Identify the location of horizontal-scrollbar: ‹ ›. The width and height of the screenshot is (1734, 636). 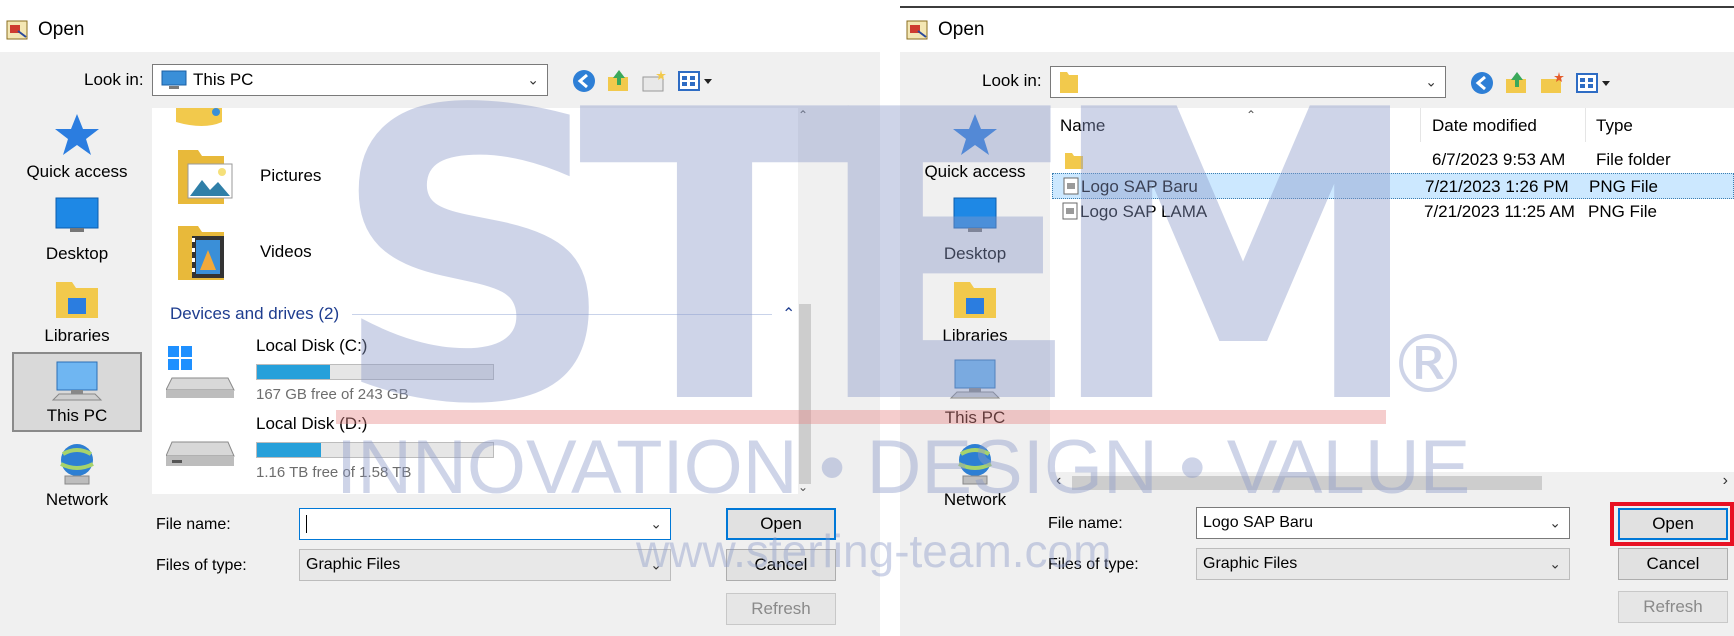
(1392, 483).